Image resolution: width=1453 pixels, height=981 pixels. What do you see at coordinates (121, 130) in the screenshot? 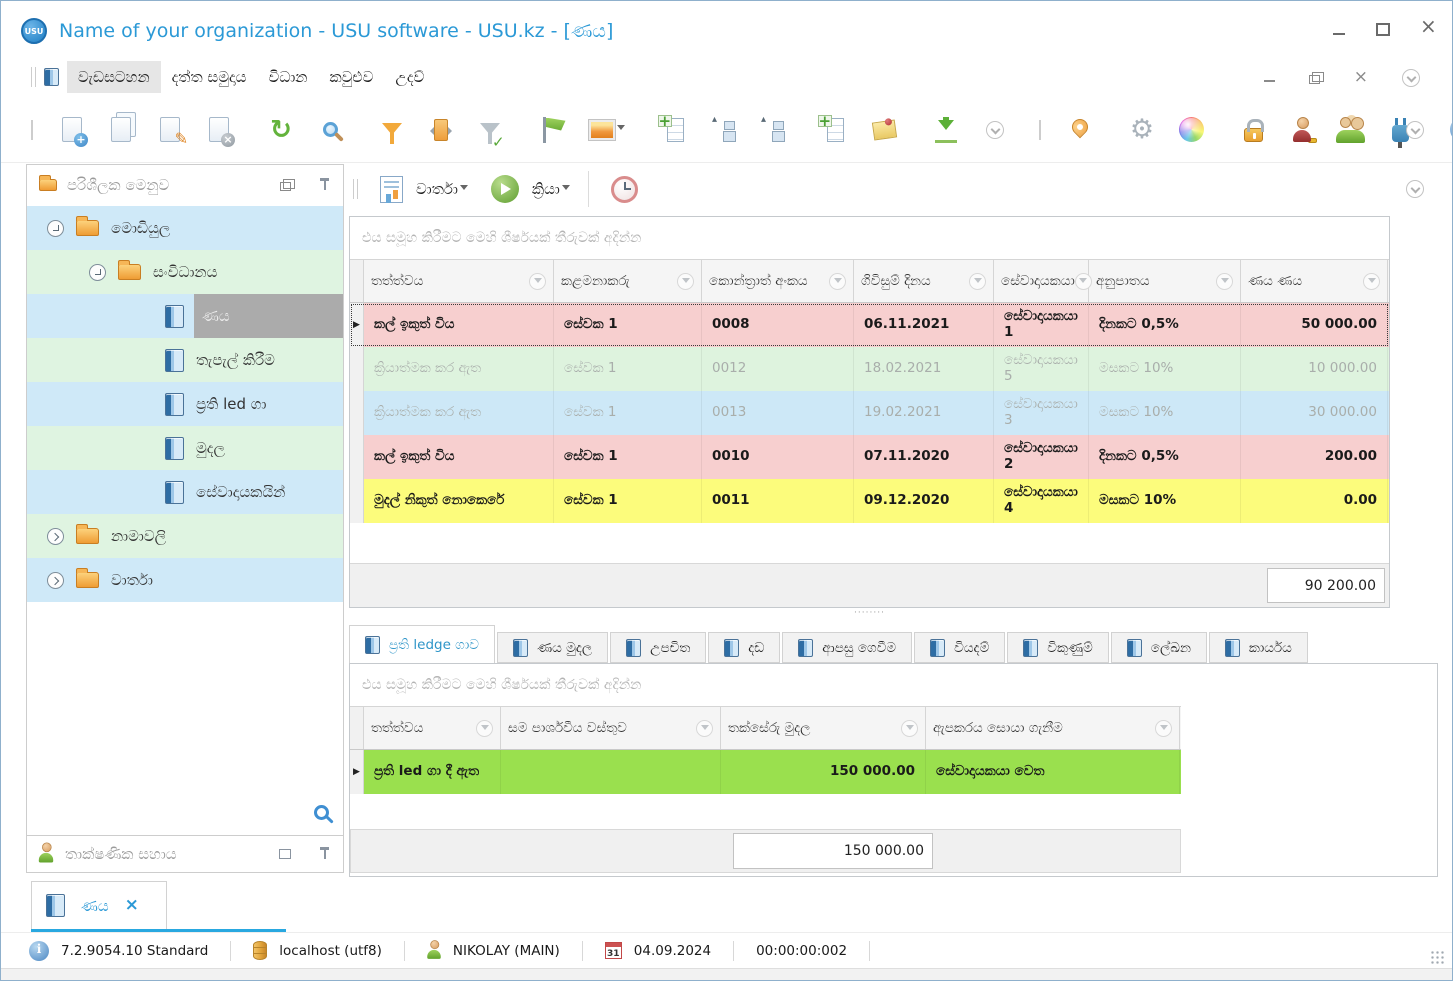
I see `copy-record-icon` at bounding box center [121, 130].